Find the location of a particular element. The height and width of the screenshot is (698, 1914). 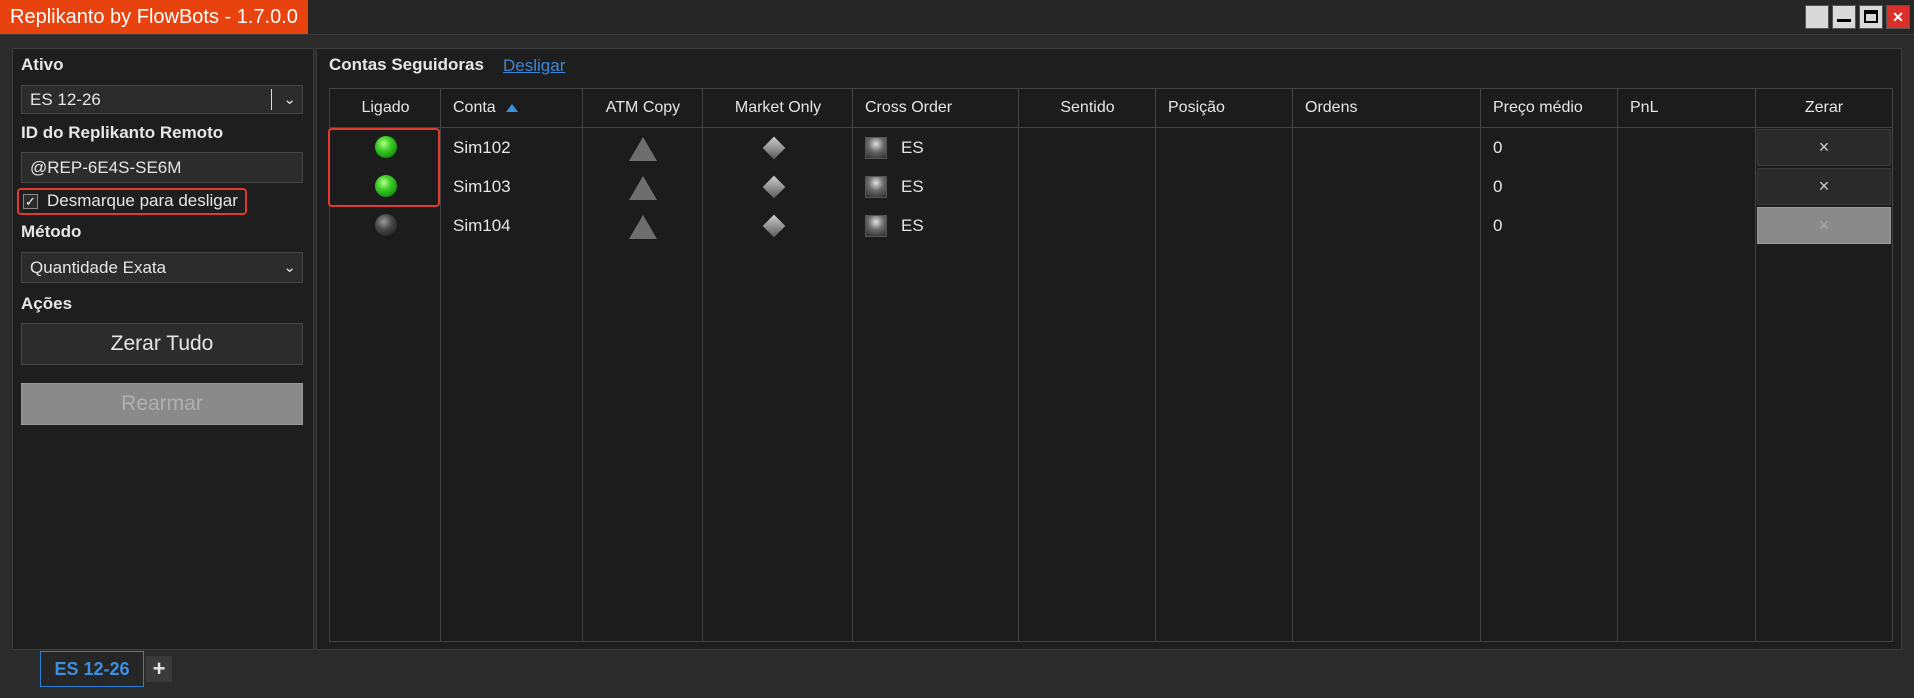

enable-checkbox-row: ✓ Desmarque para desligar is located at coordinates (132, 201).